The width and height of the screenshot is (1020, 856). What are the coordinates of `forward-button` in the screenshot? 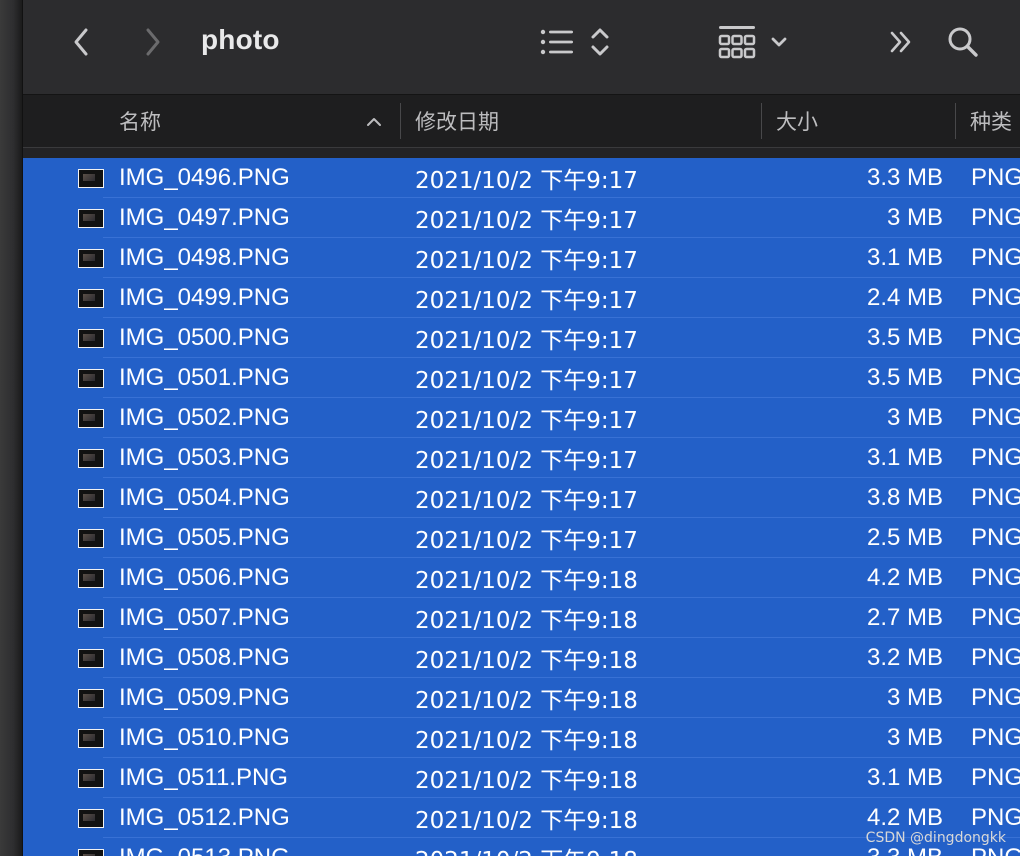 It's located at (153, 42).